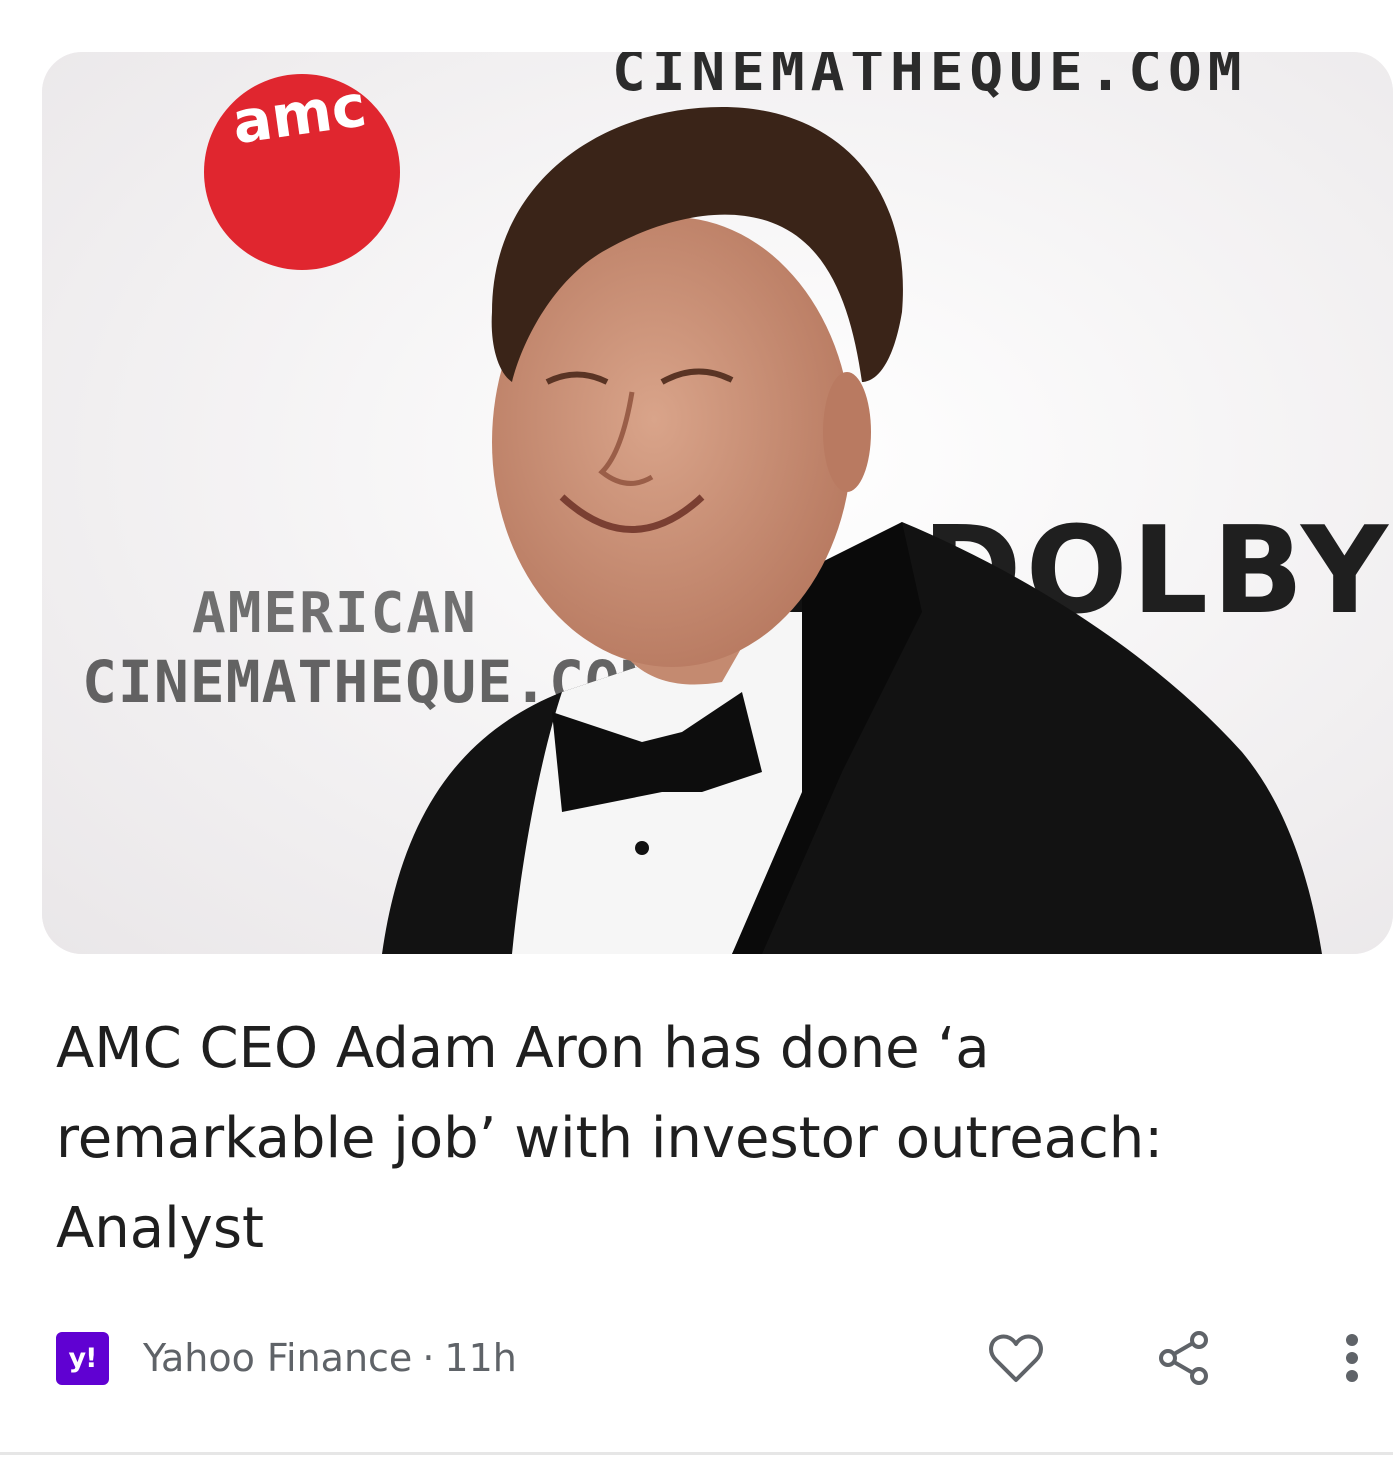  I want to click on card-divider, so click(696, 1453).